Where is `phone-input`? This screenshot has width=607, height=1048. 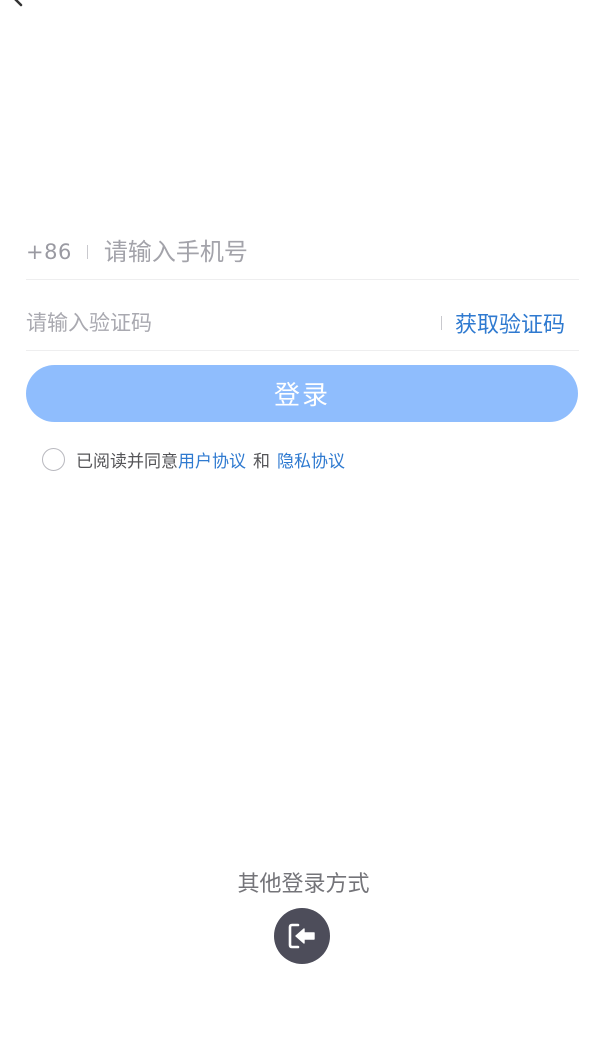
phone-input is located at coordinates (341, 251).